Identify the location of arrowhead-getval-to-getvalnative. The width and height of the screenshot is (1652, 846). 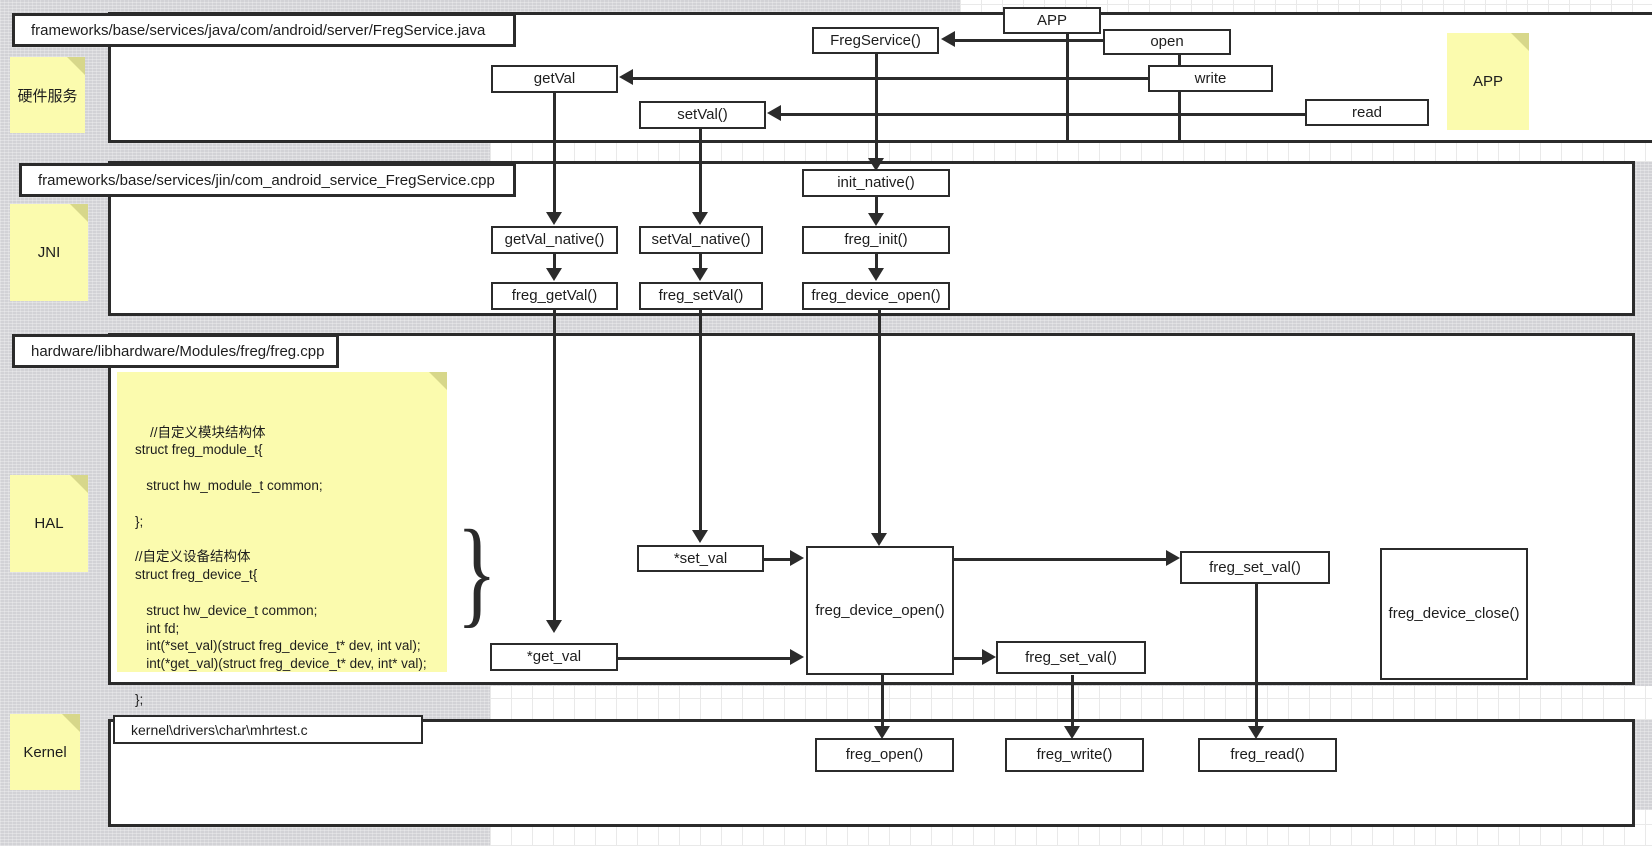
(554, 218).